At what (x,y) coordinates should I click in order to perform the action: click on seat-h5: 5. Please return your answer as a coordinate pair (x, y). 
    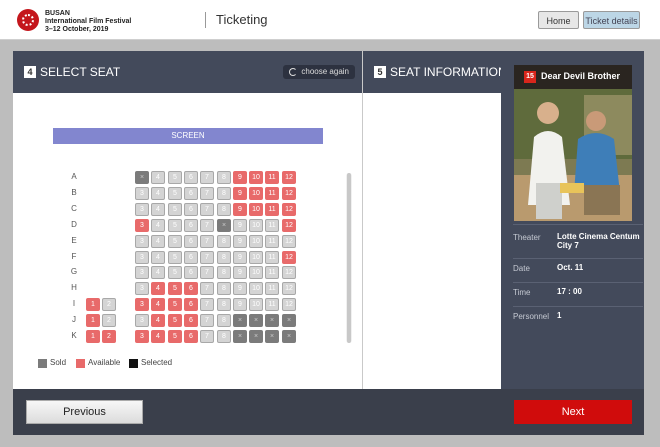
    Looking at the image, I should click on (175, 288).